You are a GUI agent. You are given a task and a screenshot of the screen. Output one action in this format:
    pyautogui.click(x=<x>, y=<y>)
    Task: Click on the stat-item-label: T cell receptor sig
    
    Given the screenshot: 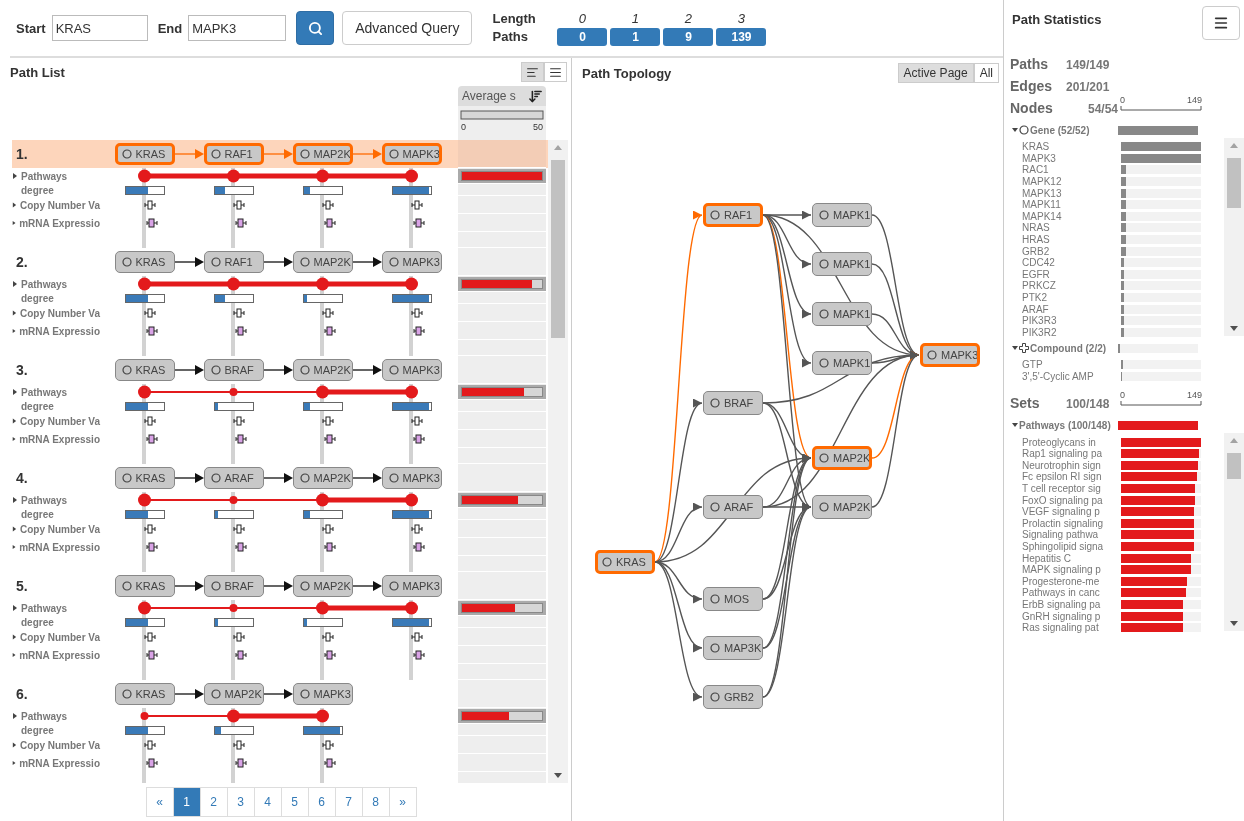 What is the action you would take?
    pyautogui.click(x=1071, y=489)
    